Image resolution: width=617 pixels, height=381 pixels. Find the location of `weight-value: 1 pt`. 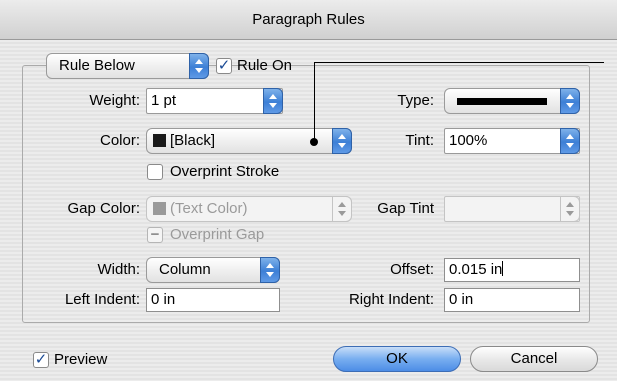

weight-value: 1 pt is located at coordinates (164, 100).